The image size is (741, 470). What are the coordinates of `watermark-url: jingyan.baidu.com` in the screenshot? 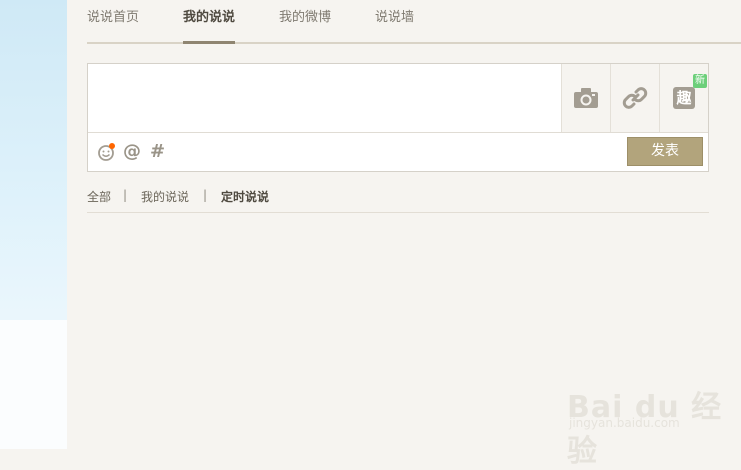 It's located at (624, 423).